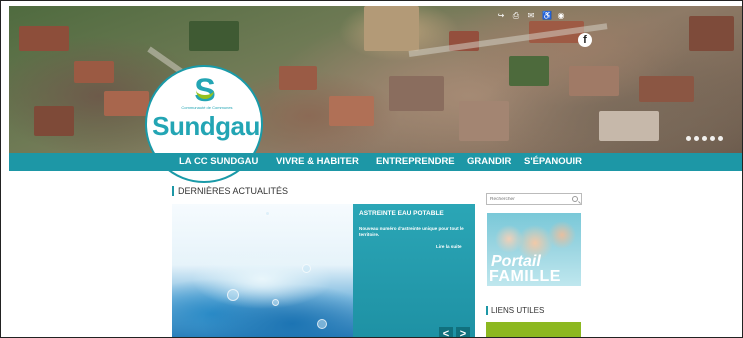 This screenshot has height=338, width=743. What do you see at coordinates (454, 332) in the screenshot?
I see `slider-arrows: < >` at bounding box center [454, 332].